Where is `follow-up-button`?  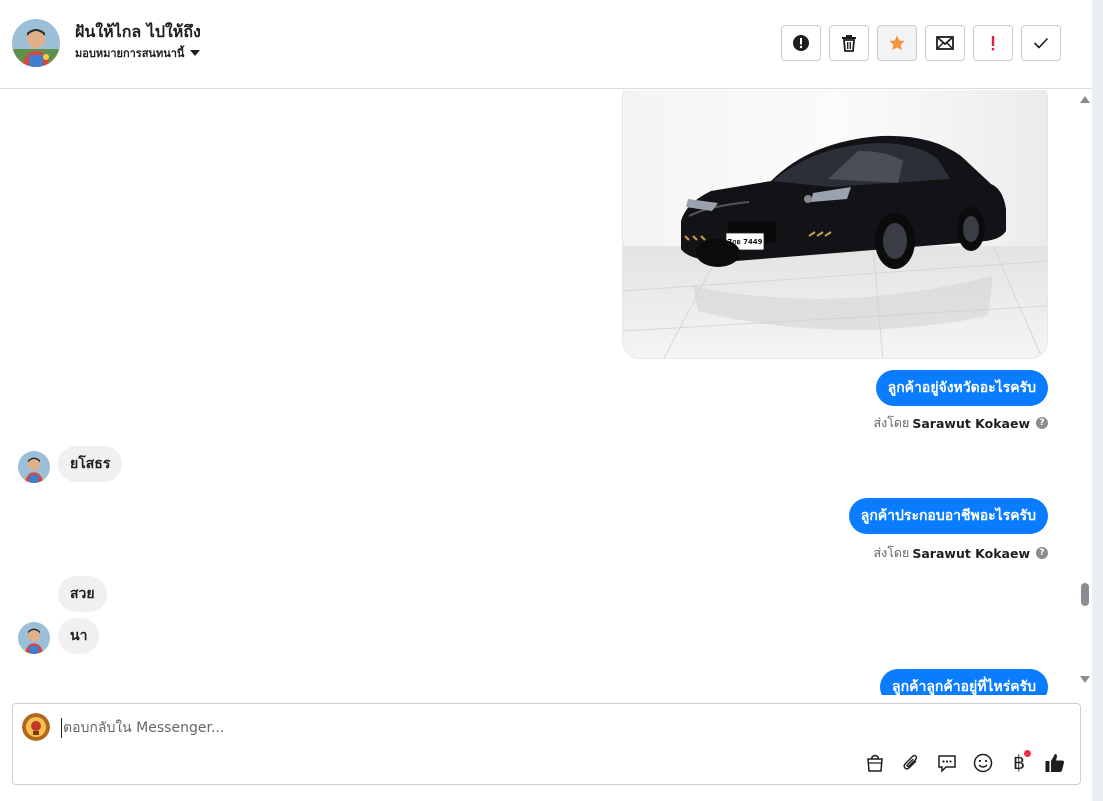
follow-up-button is located at coordinates (993, 43).